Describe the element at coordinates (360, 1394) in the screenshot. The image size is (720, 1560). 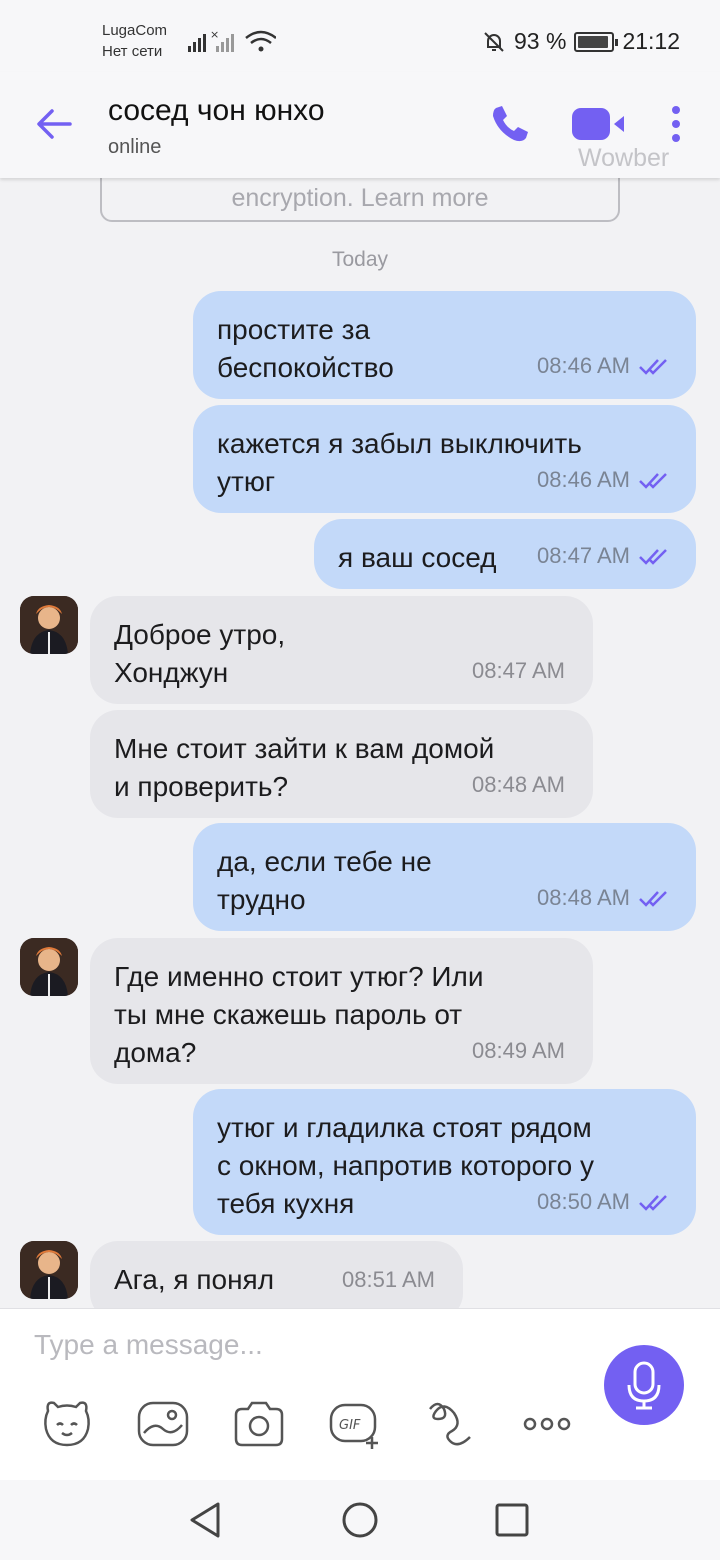
I see `message-composer: Type a message... GIF` at that location.